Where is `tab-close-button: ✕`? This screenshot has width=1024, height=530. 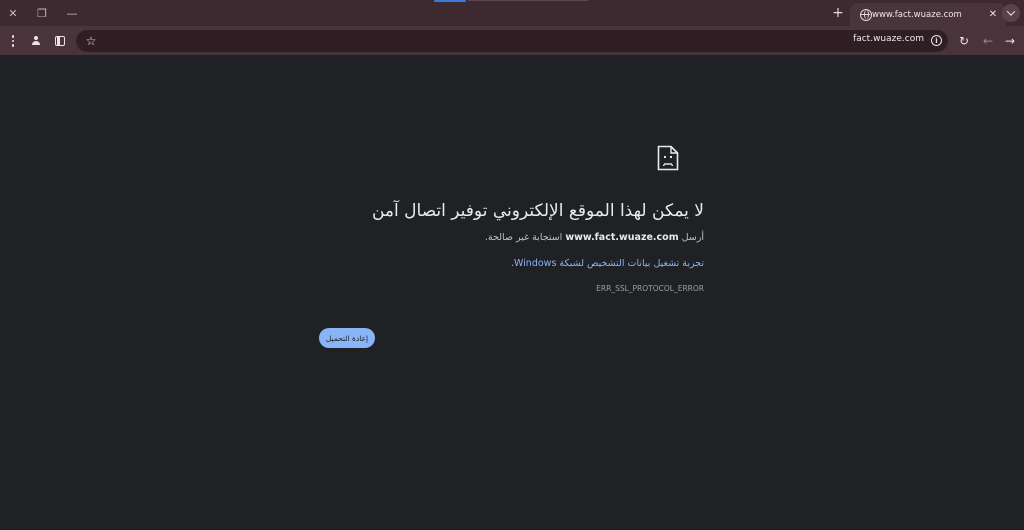
tab-close-button: ✕ is located at coordinates (993, 15).